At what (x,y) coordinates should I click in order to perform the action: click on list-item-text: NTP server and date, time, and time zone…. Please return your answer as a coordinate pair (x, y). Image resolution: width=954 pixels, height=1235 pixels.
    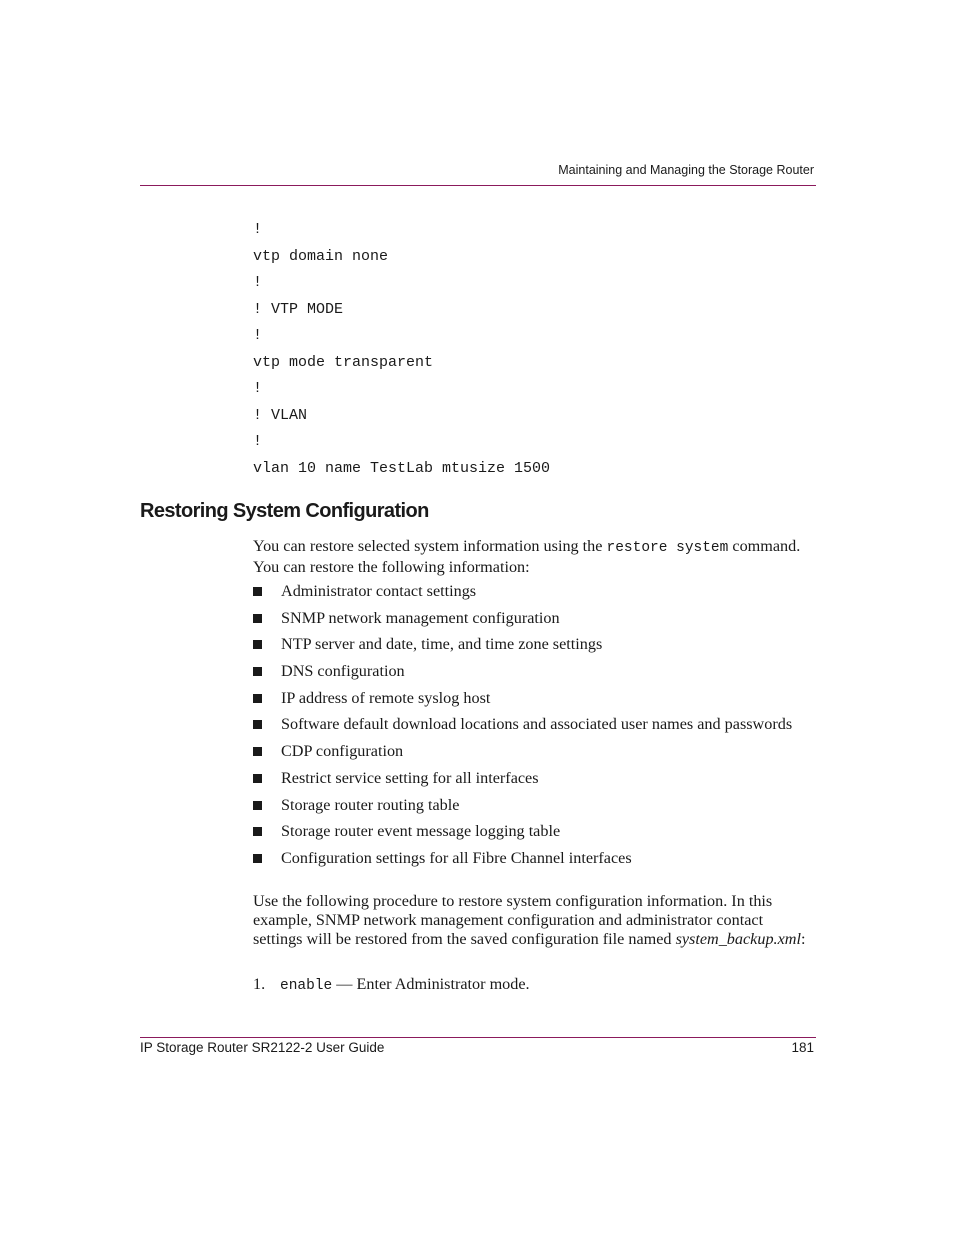
    Looking at the image, I should click on (442, 644).